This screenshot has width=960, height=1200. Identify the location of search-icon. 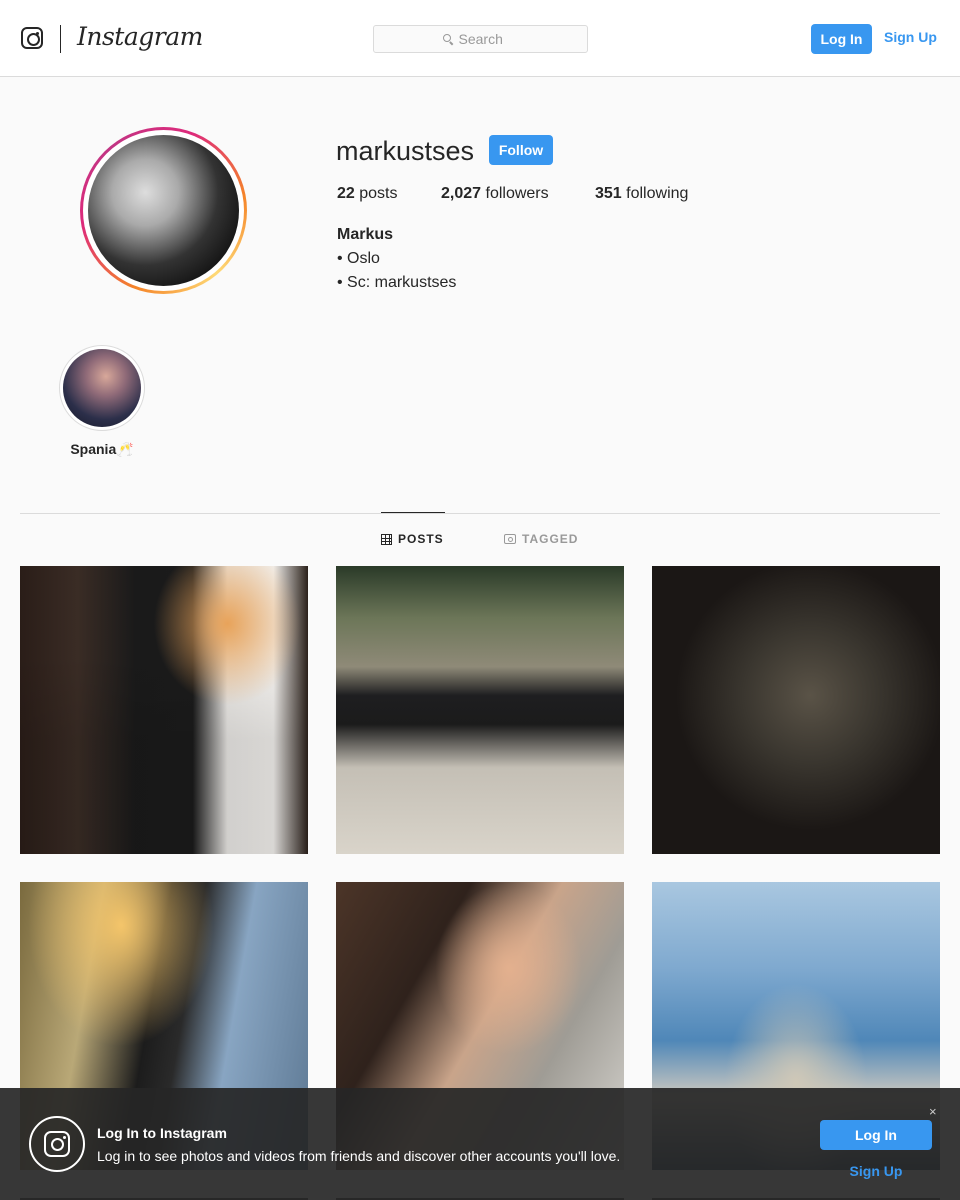
(447, 39).